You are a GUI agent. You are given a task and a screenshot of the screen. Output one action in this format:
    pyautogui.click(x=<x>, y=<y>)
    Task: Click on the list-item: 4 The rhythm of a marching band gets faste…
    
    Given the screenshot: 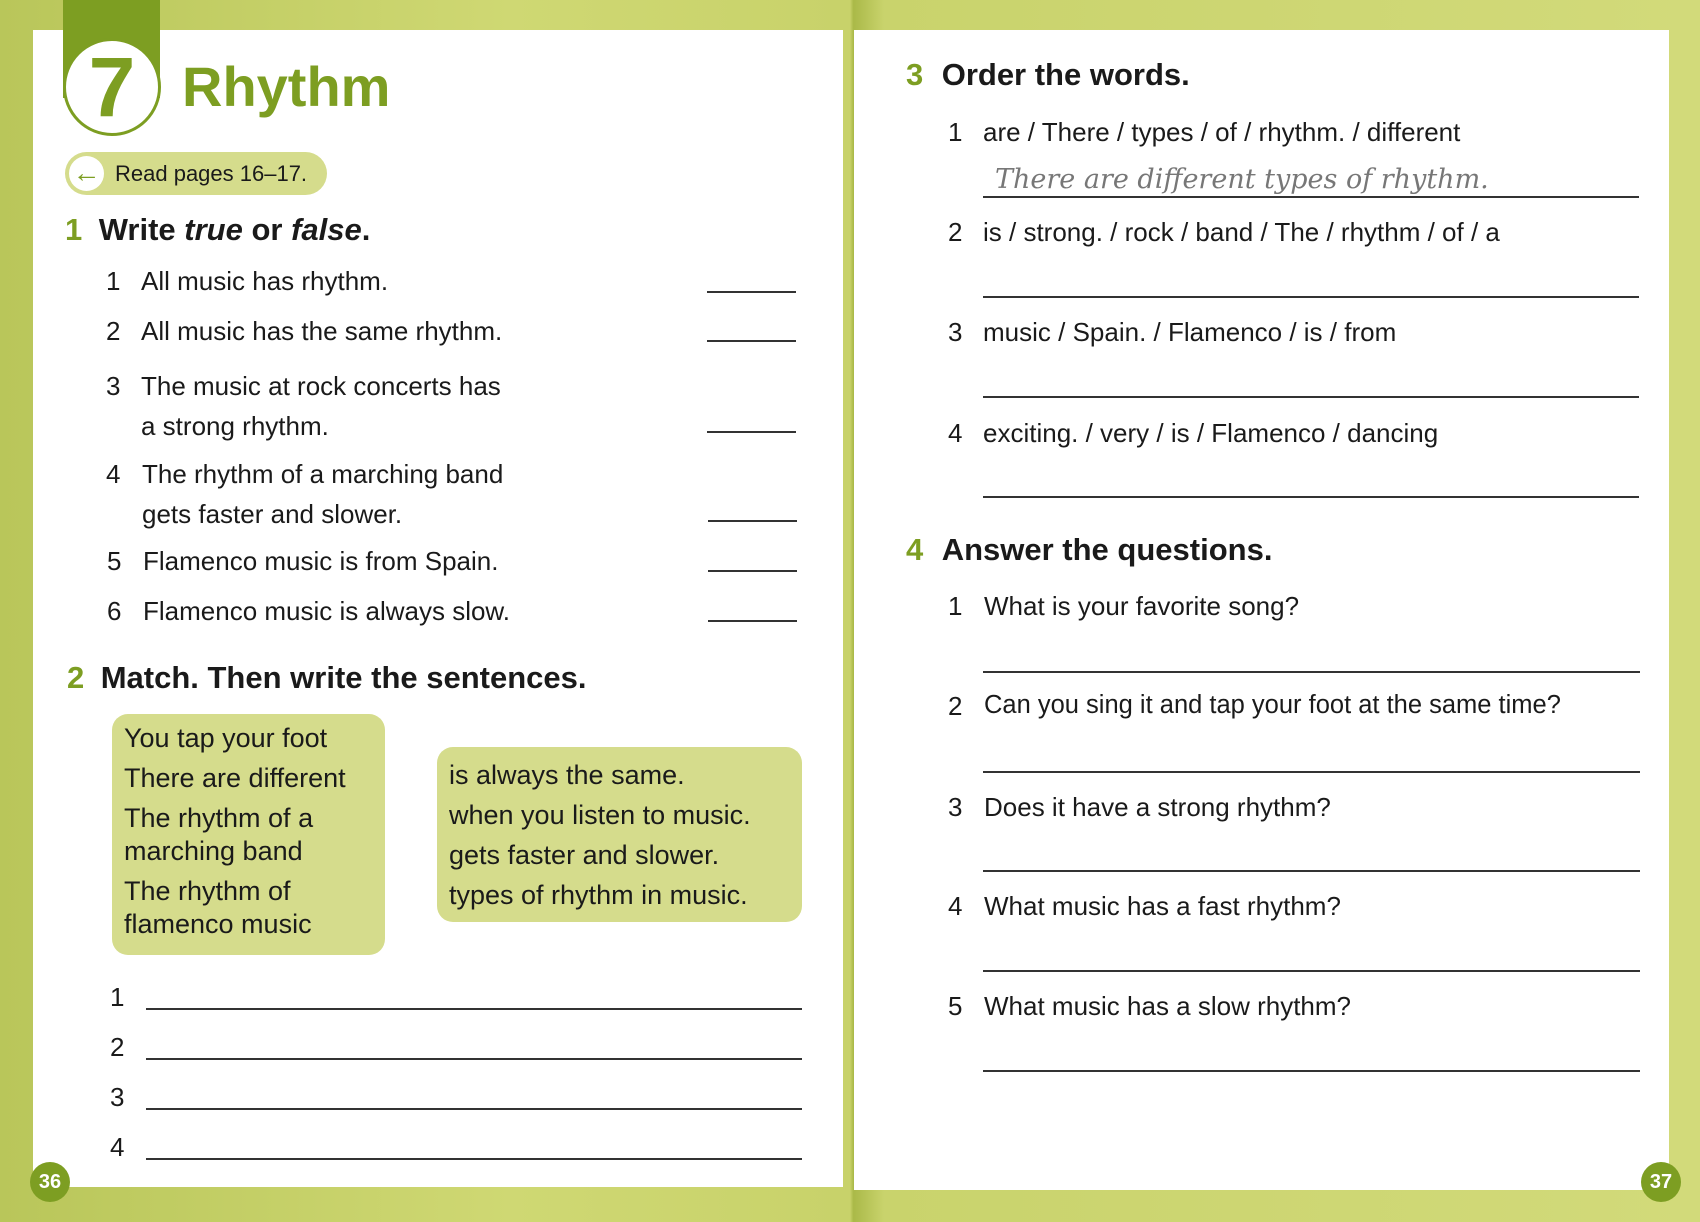 What is the action you would take?
    pyautogui.click(x=305, y=494)
    